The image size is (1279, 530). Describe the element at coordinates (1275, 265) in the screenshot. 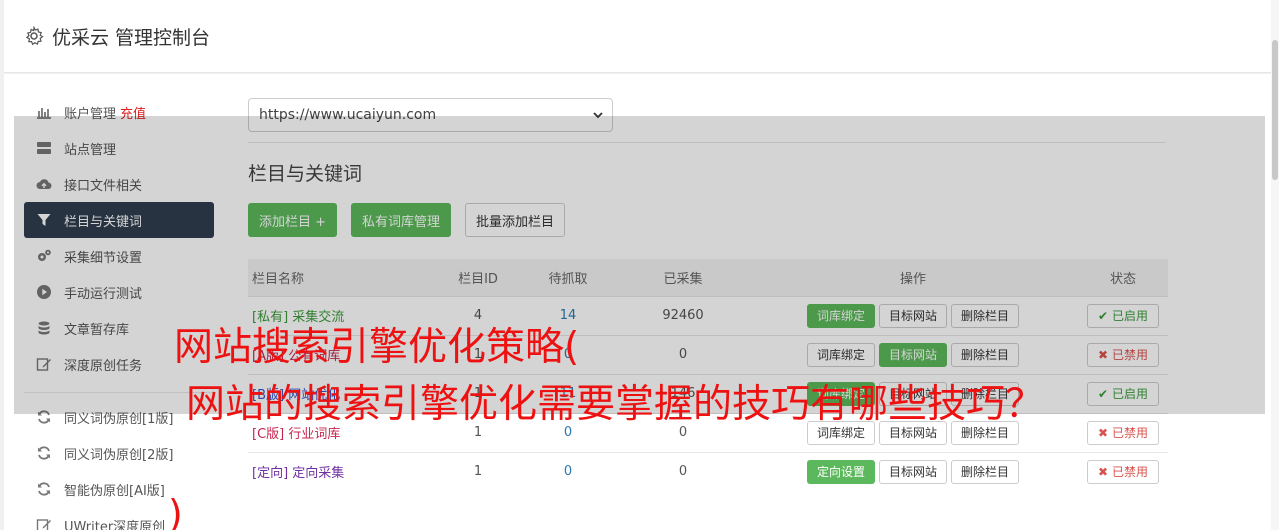

I see `page-scrollbar` at that location.